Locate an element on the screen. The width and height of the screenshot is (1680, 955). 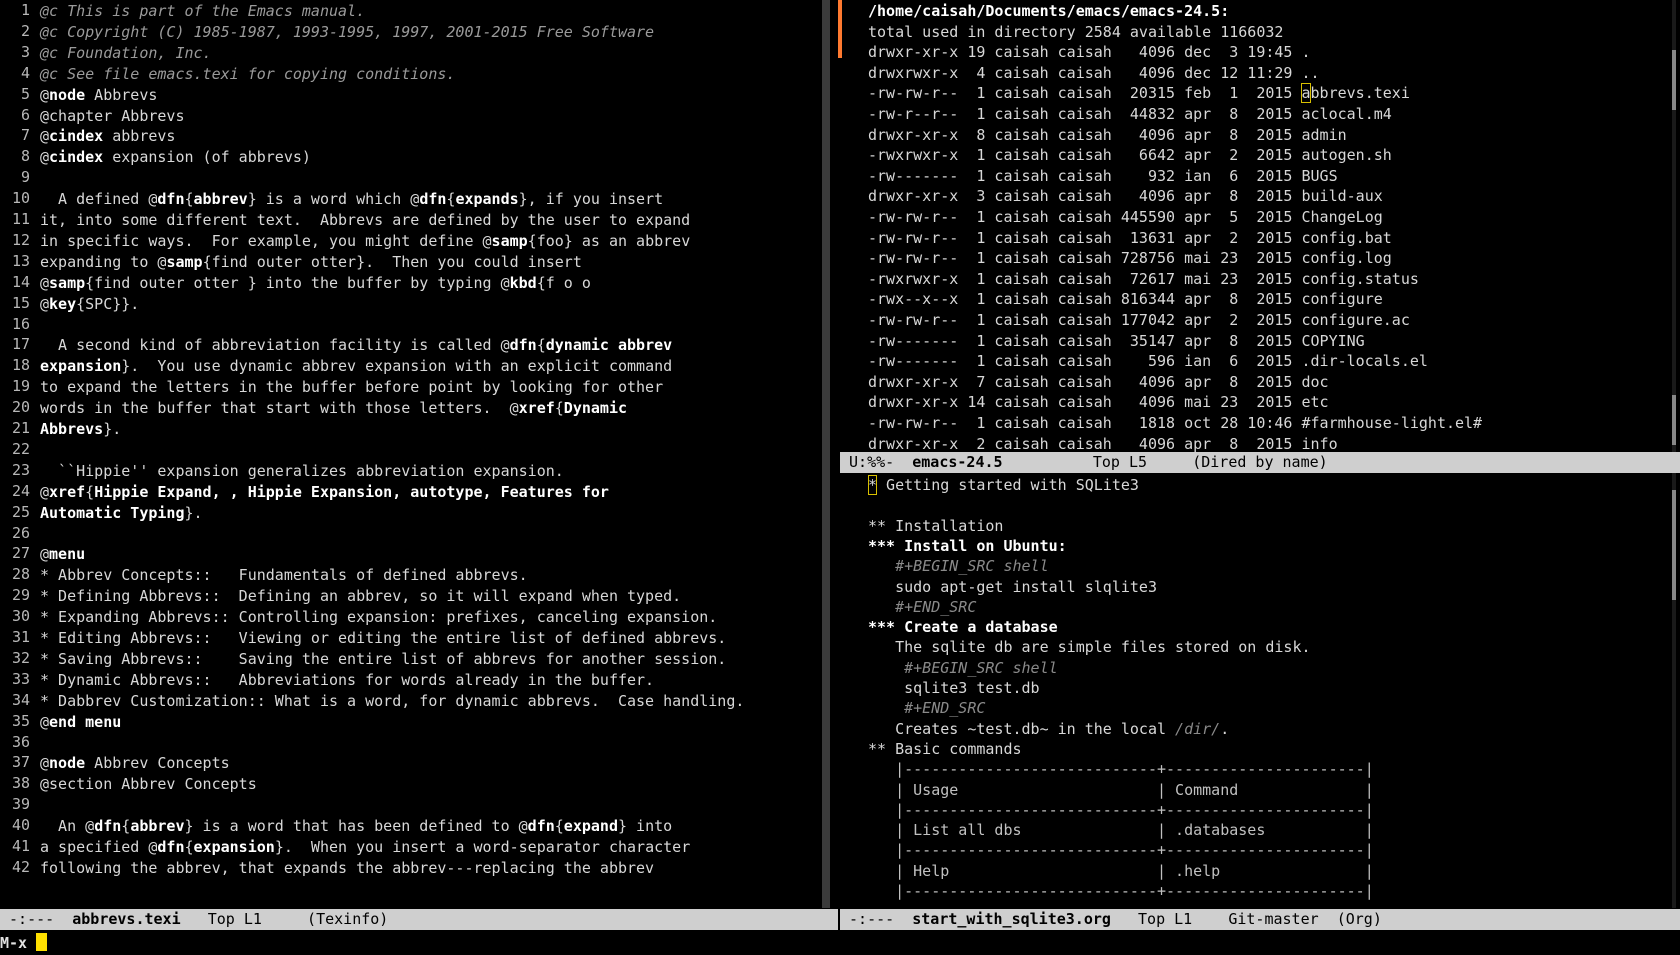
text-line: @c This is part of the Emacs manual. is located at coordinates (202, 11).